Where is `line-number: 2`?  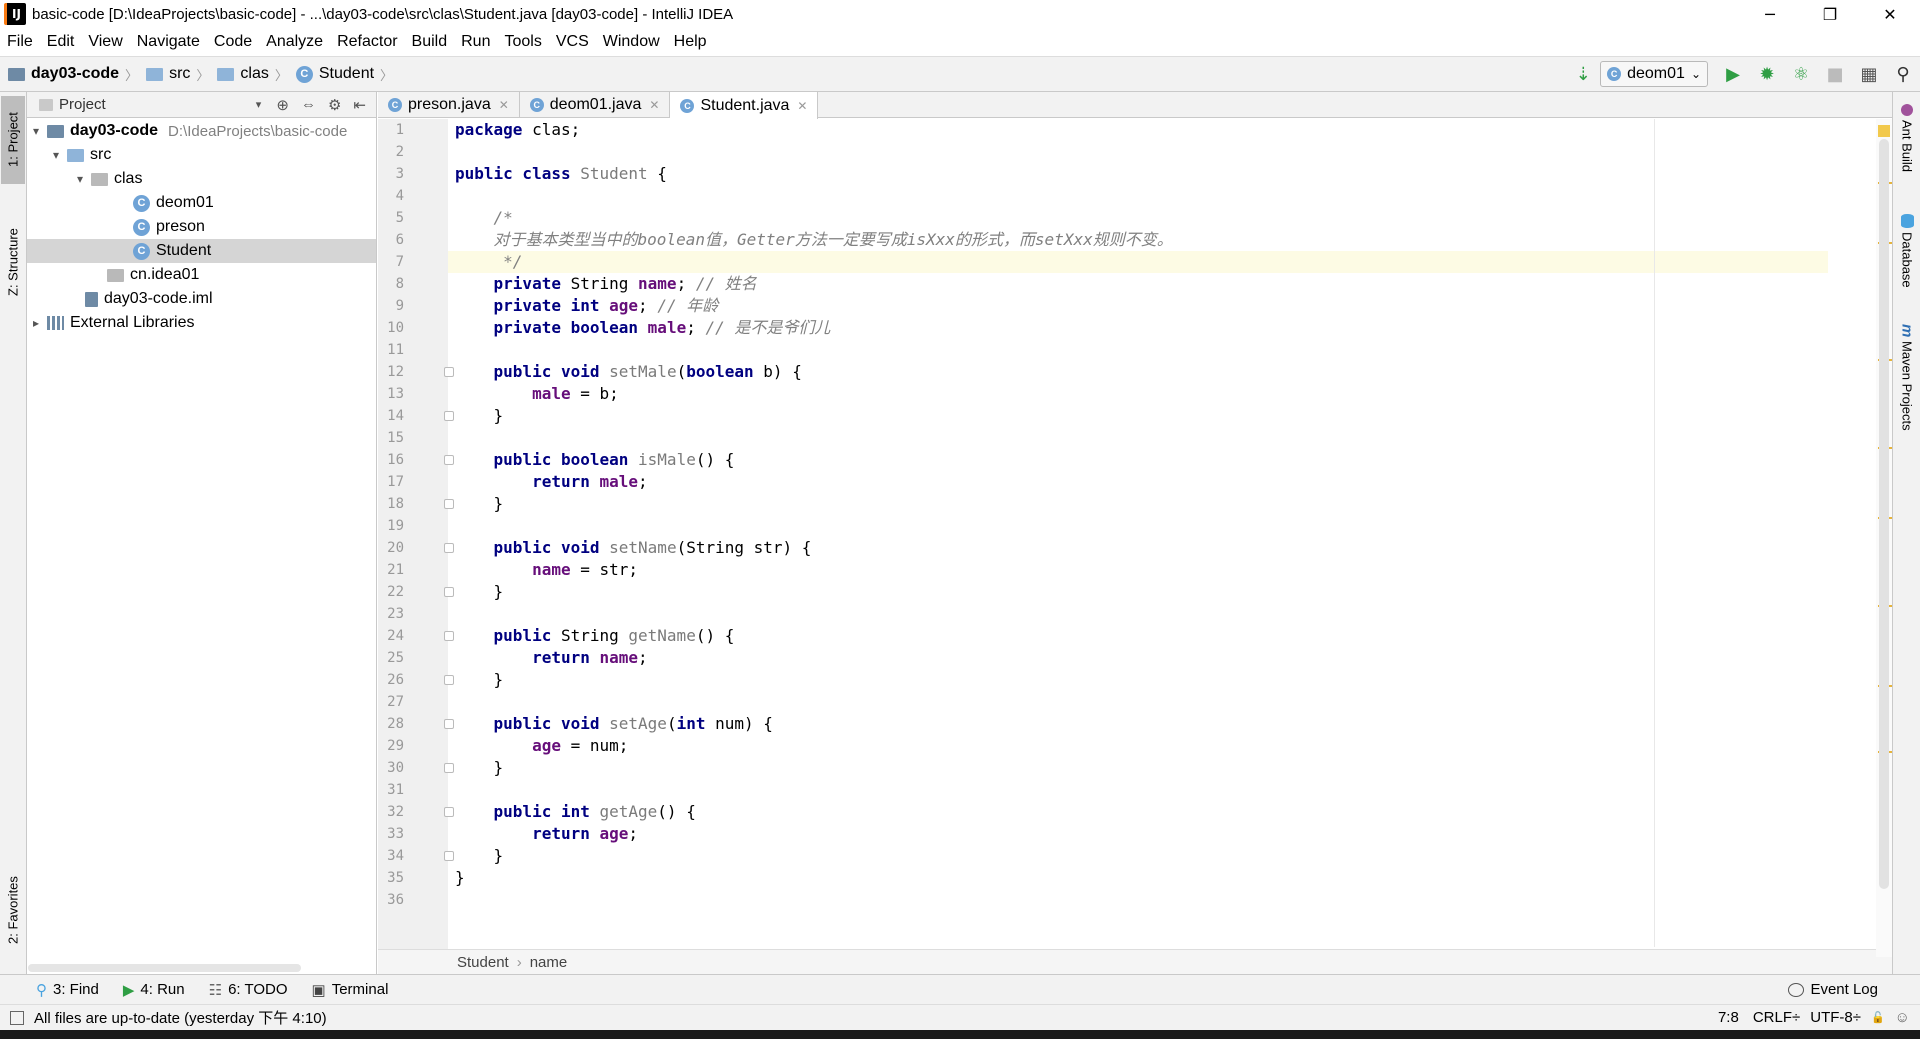 line-number: 2 is located at coordinates (391, 152).